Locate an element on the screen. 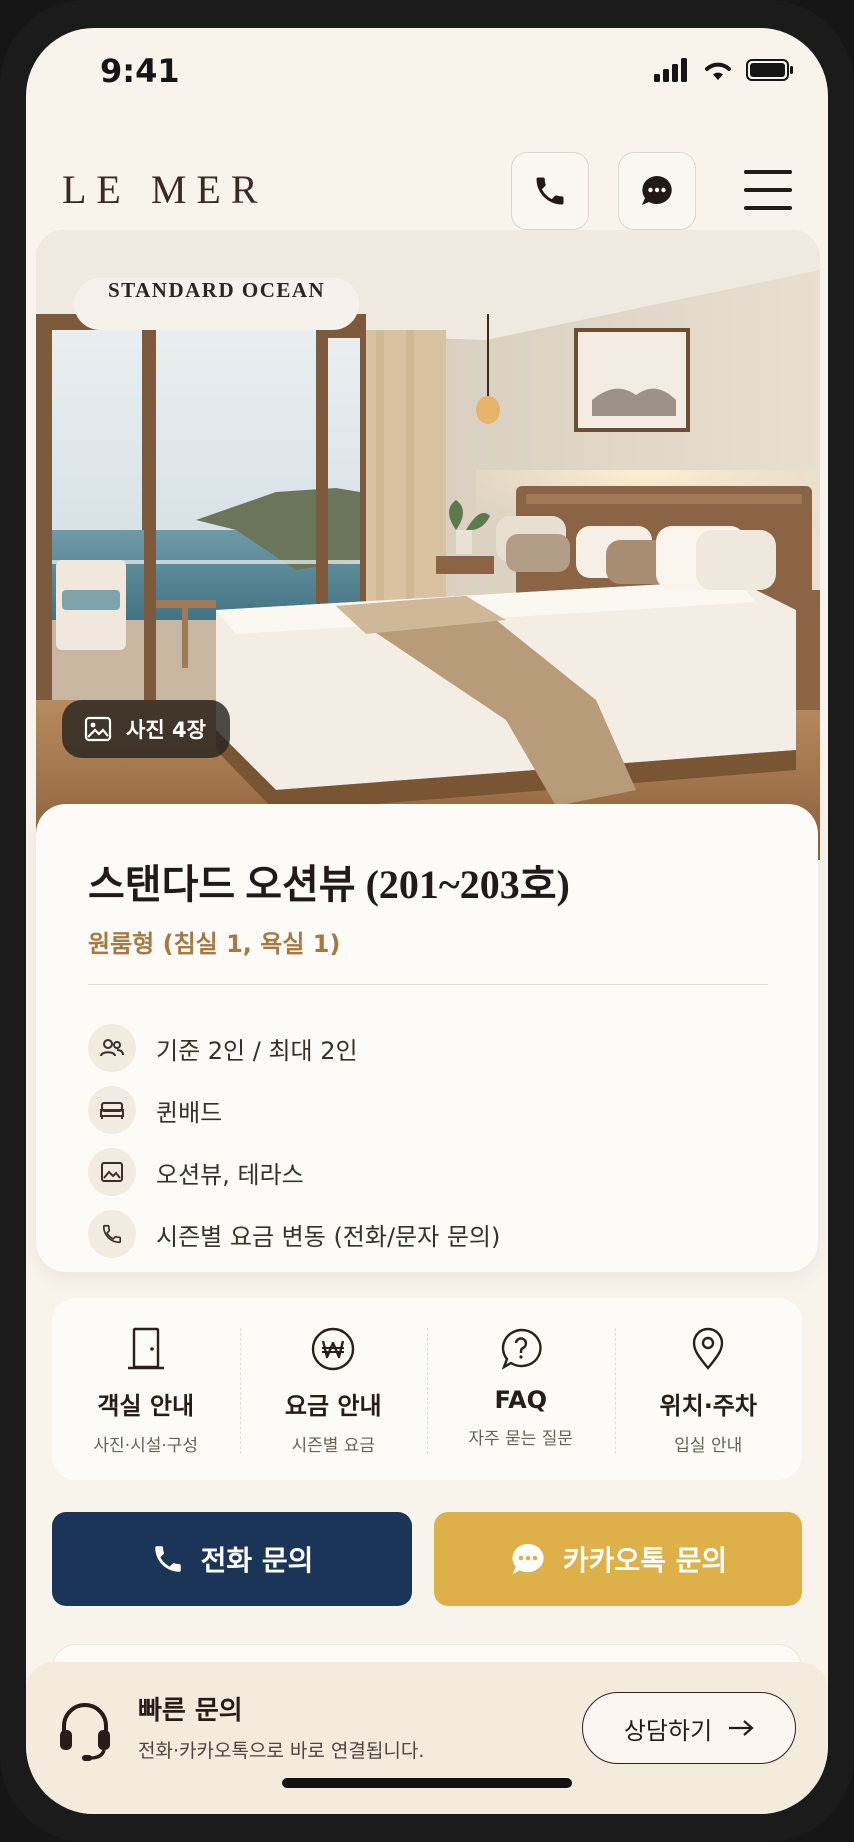  kakao-inquiry-label: 카카오톡 문의 is located at coordinates (645, 1560).